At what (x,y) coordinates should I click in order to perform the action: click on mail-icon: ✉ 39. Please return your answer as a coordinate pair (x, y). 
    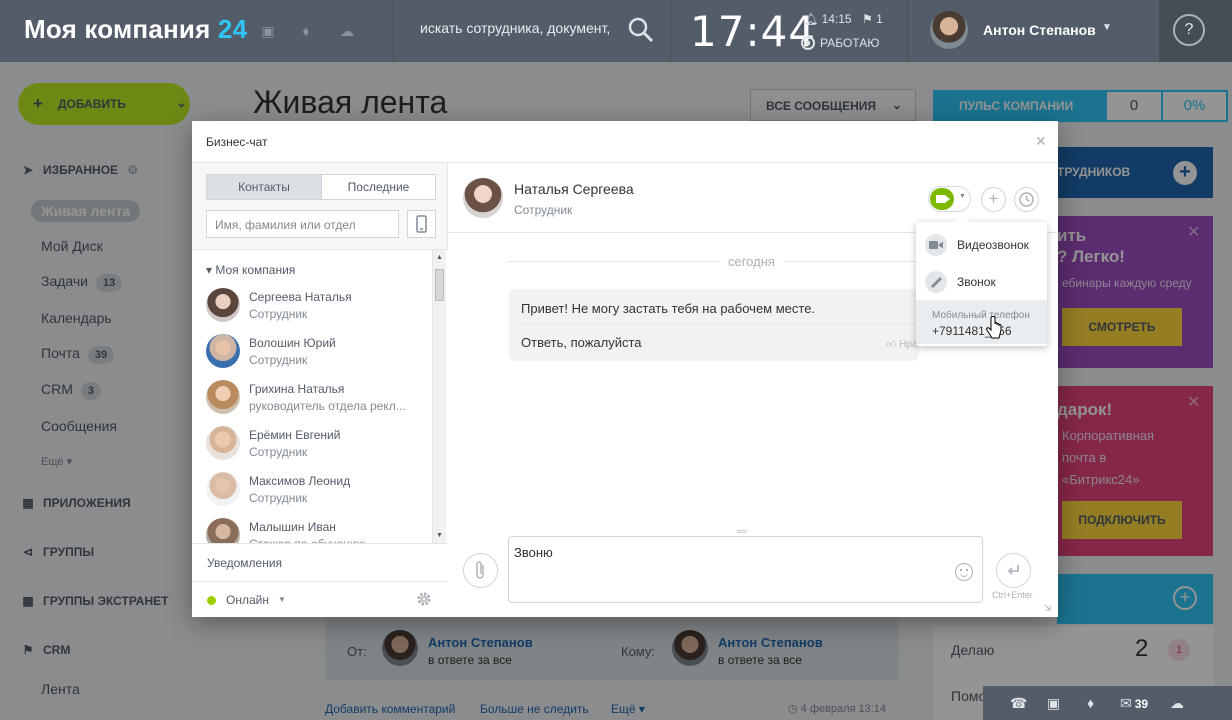
    Looking at the image, I should click on (1134, 703).